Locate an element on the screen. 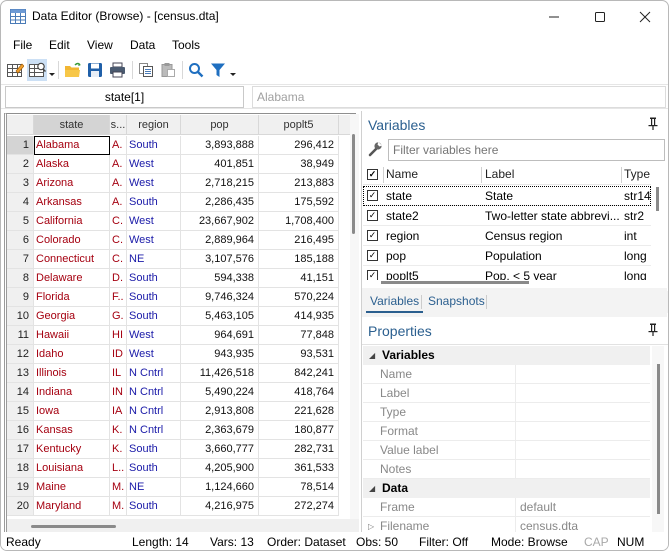 The height and width of the screenshot is (551, 669). cell-pop: 2,889,964 is located at coordinates (220, 240).